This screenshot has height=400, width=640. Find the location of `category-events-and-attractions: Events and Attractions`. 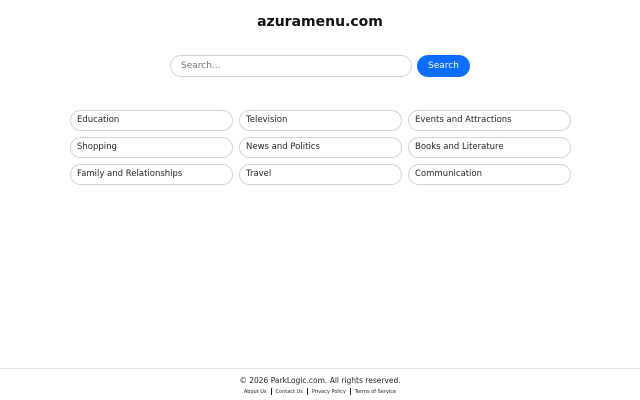

category-events-and-attractions: Events and Attractions is located at coordinates (489, 120).